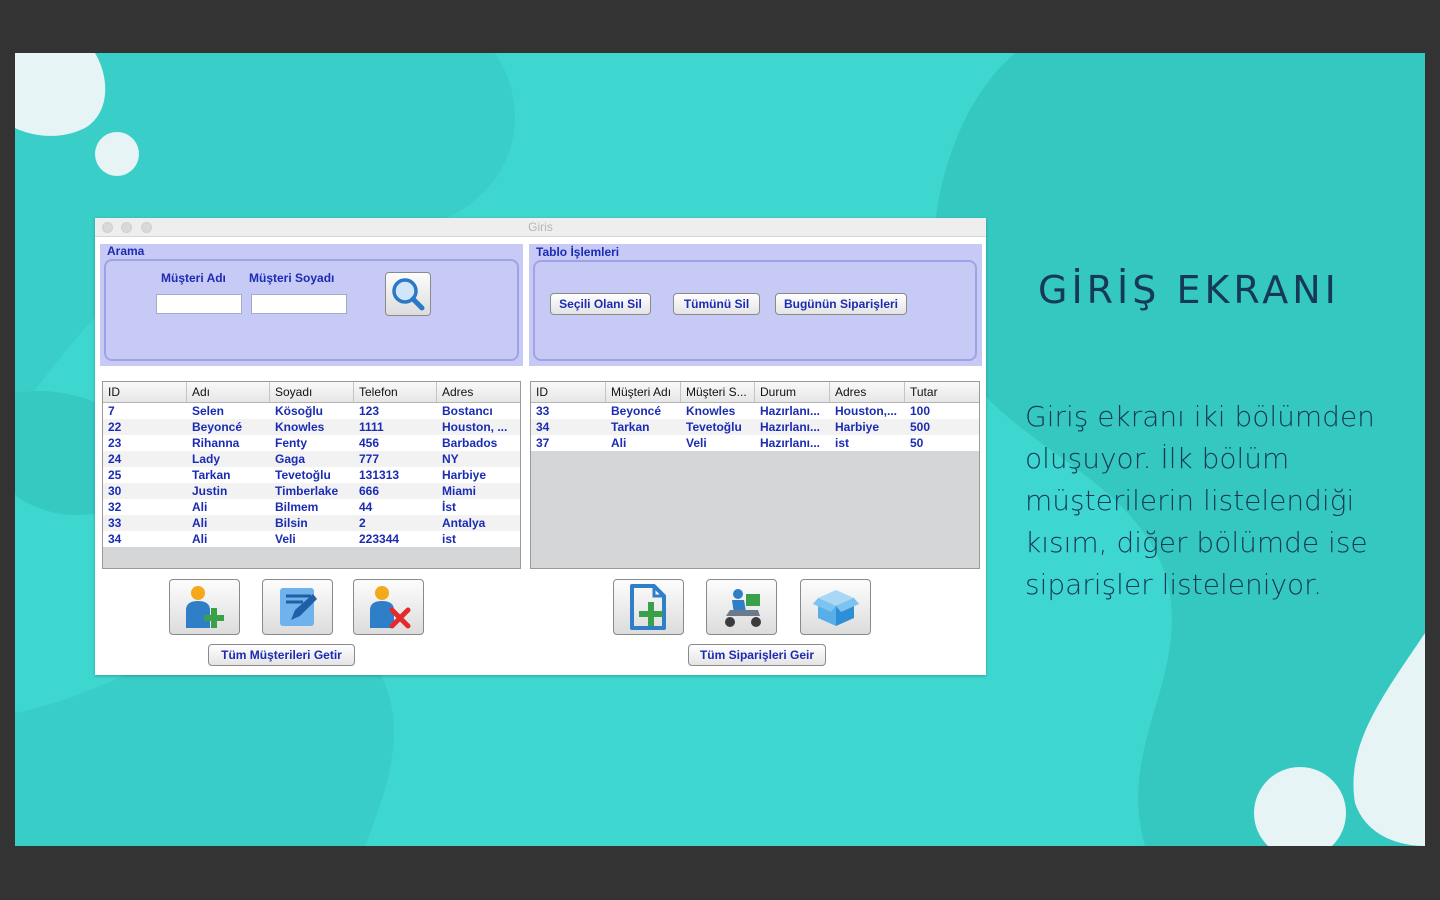 Image resolution: width=1440 pixels, height=900 pixels. I want to click on delete-user-icon, so click(389, 607).